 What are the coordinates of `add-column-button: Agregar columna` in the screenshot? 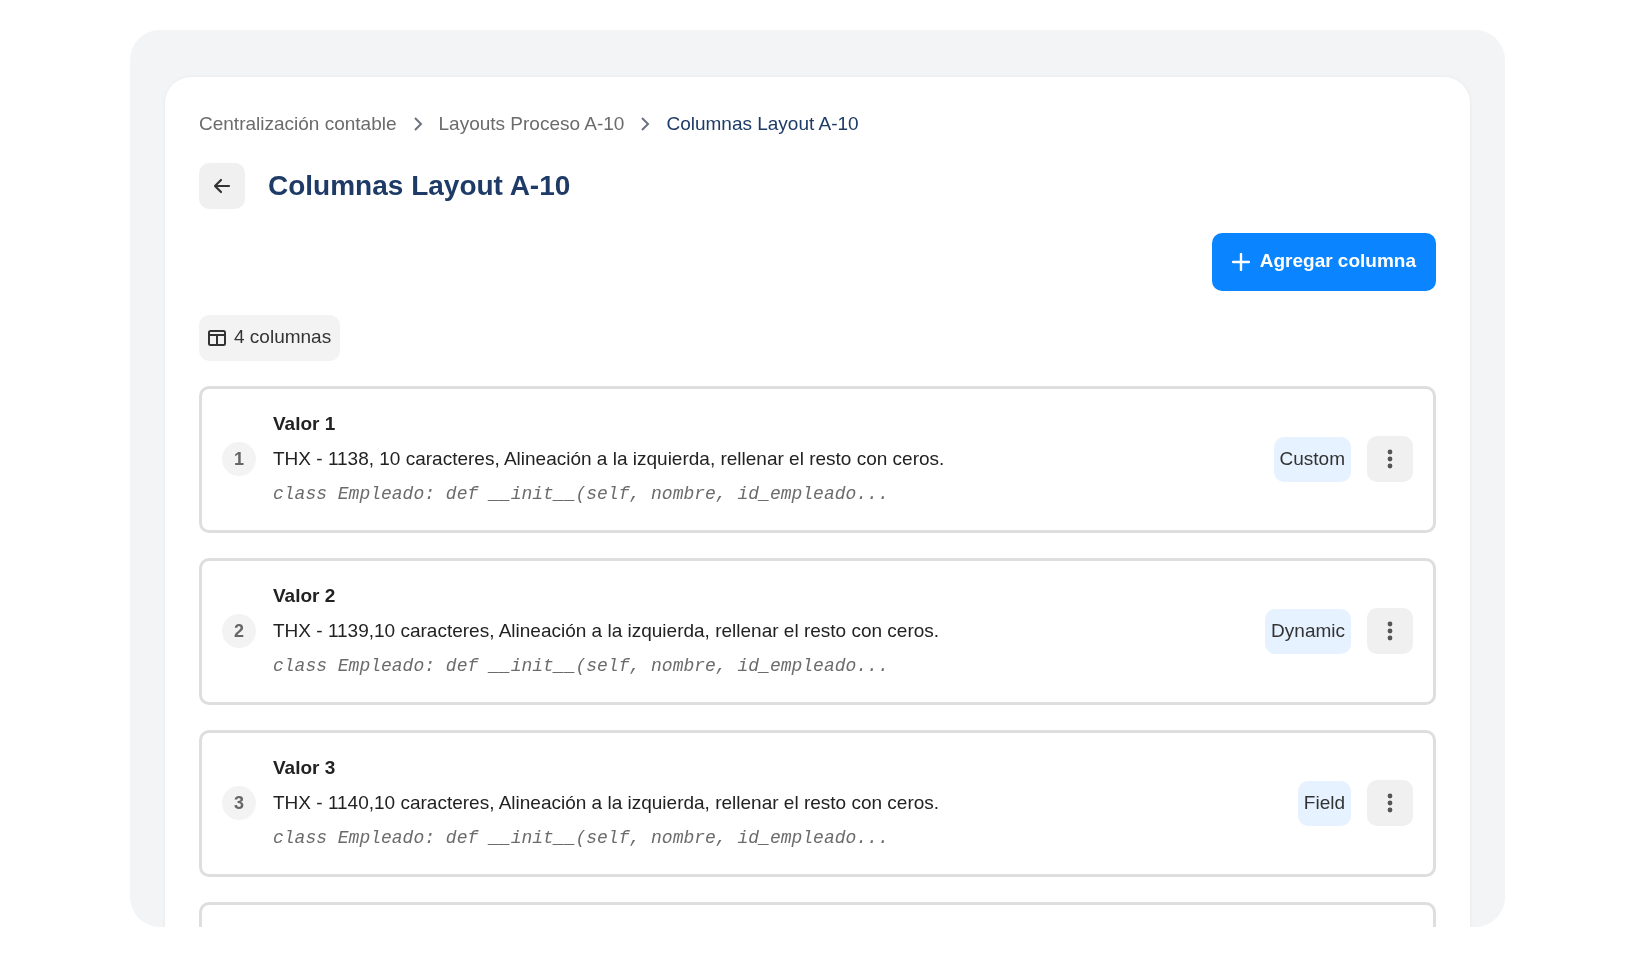 It's located at (1323, 261).